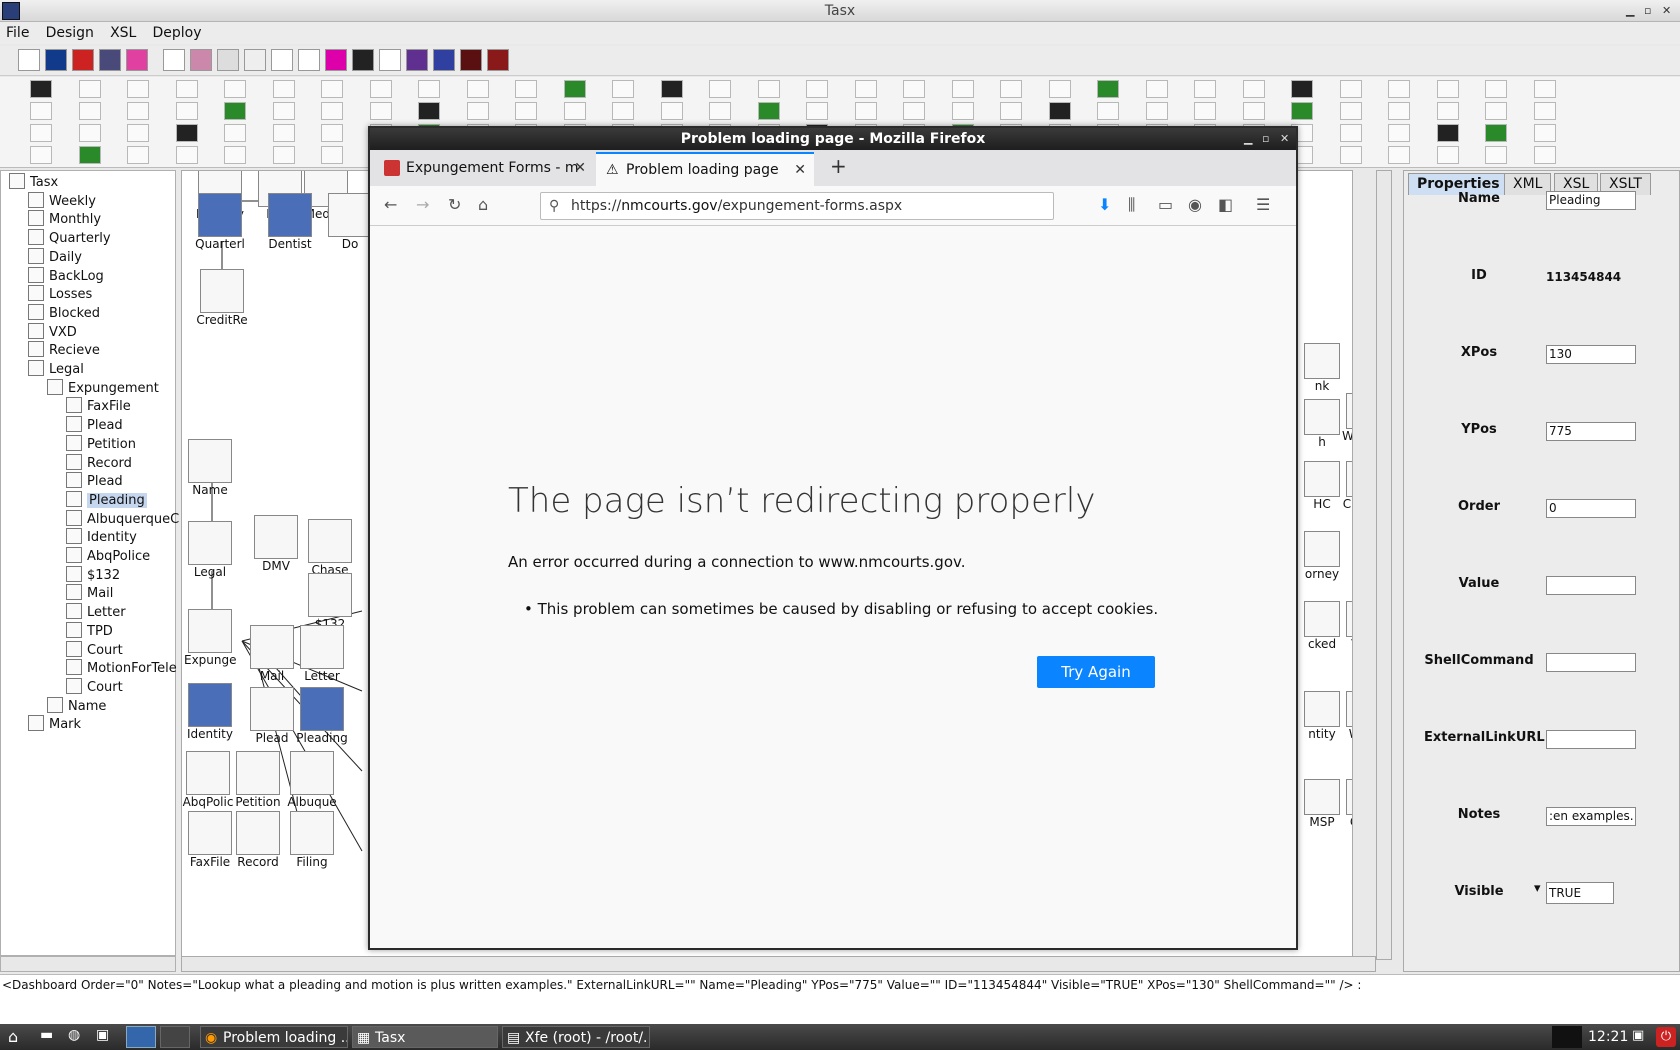 The height and width of the screenshot is (1050, 1680). Describe the element at coordinates (422, 204) in the screenshot. I see `forward-icon: →` at that location.